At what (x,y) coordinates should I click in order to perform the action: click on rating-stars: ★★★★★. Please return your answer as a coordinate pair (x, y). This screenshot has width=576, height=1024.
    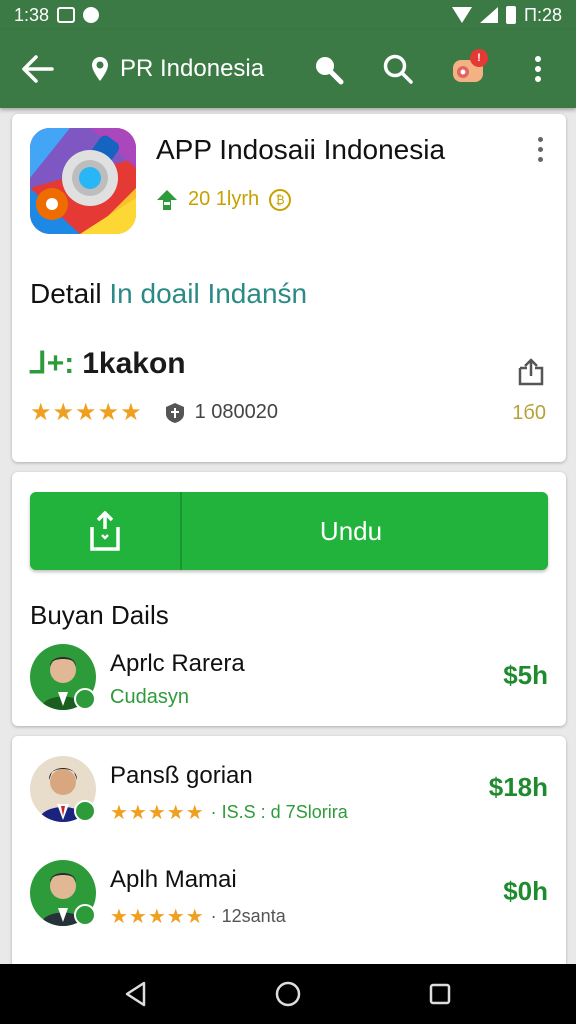
    Looking at the image, I should click on (86, 412).